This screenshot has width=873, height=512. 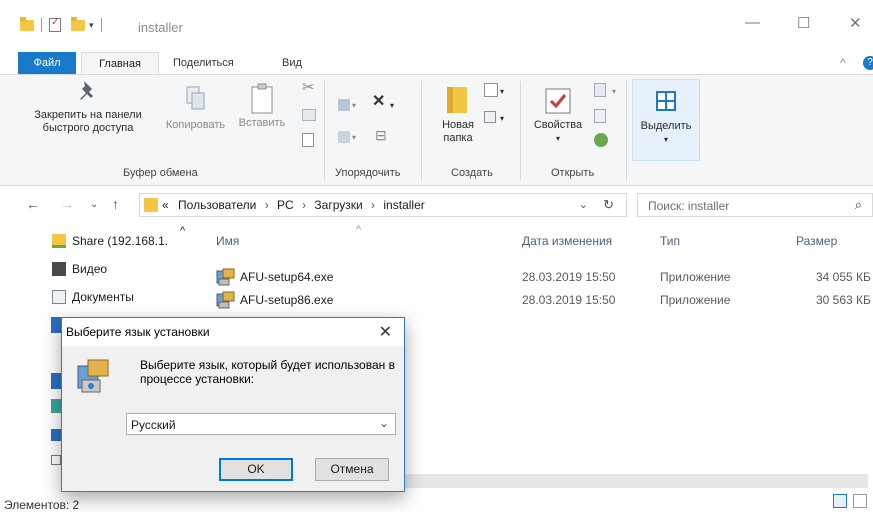 I want to click on move-to-dropdown-icon: ▾, so click(x=354, y=105).